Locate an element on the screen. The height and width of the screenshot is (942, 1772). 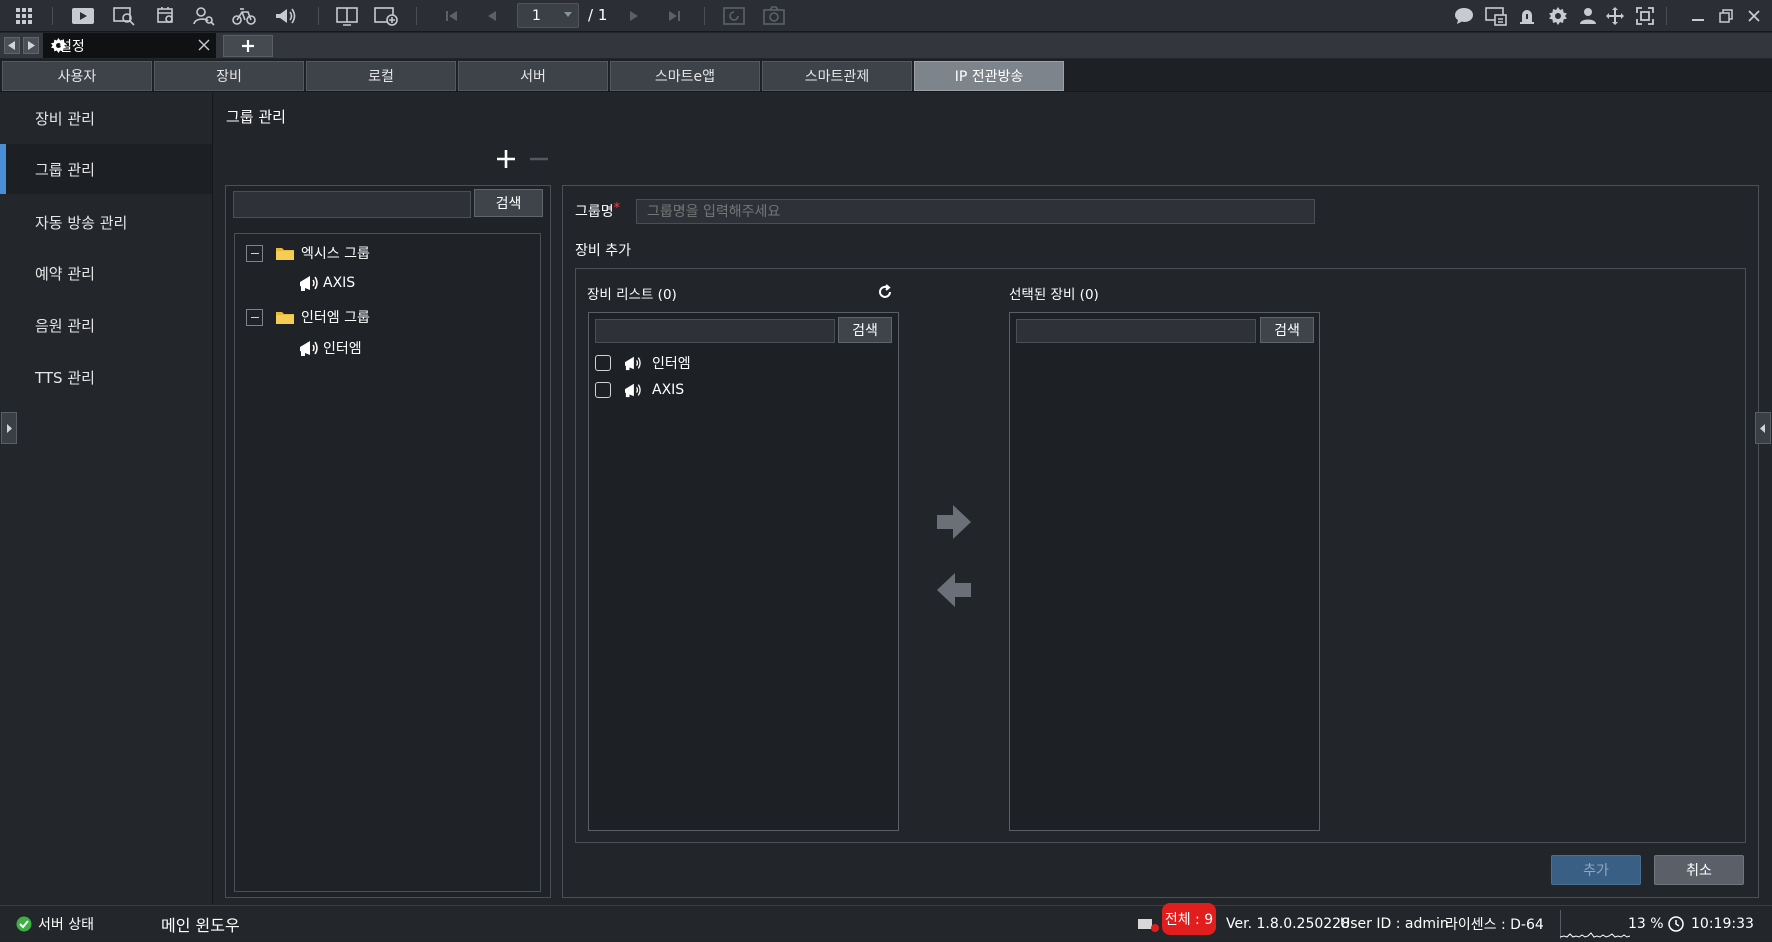
user-id-text: User ID : admin is located at coordinates (1394, 924).